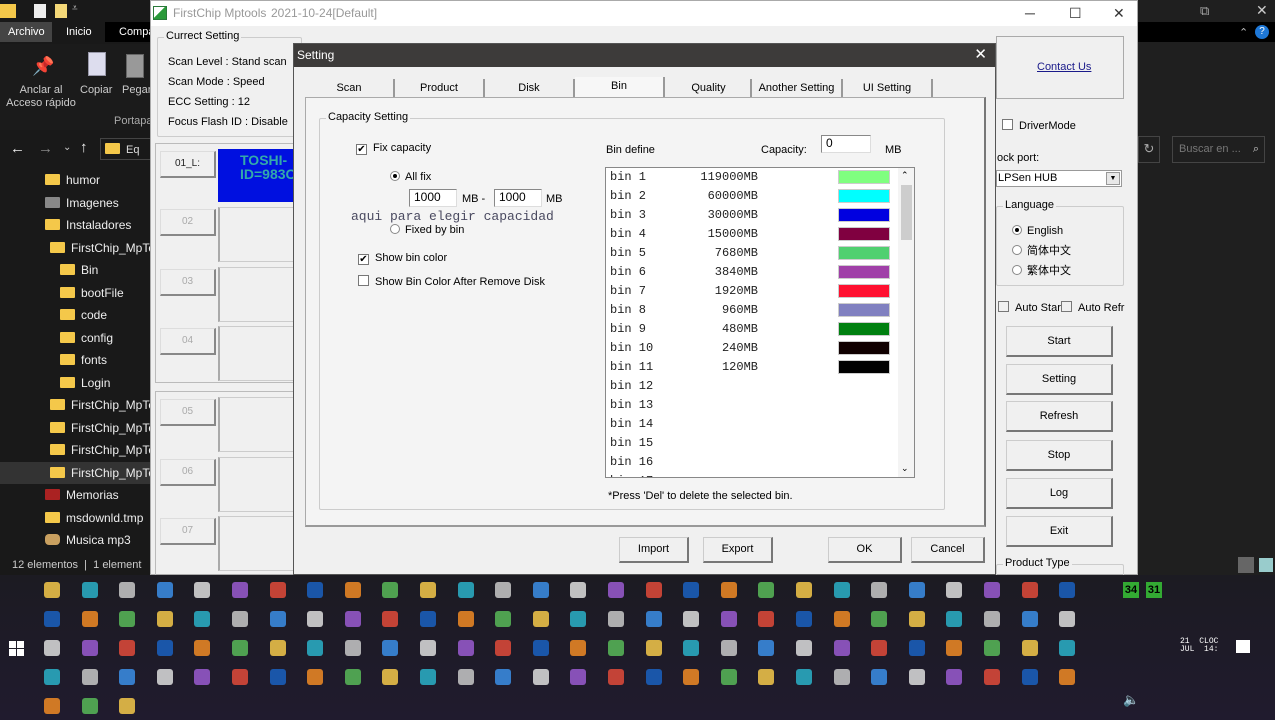 This screenshot has width=1275, height=720. I want to click on tree-item: Instaladores, so click(75, 225).